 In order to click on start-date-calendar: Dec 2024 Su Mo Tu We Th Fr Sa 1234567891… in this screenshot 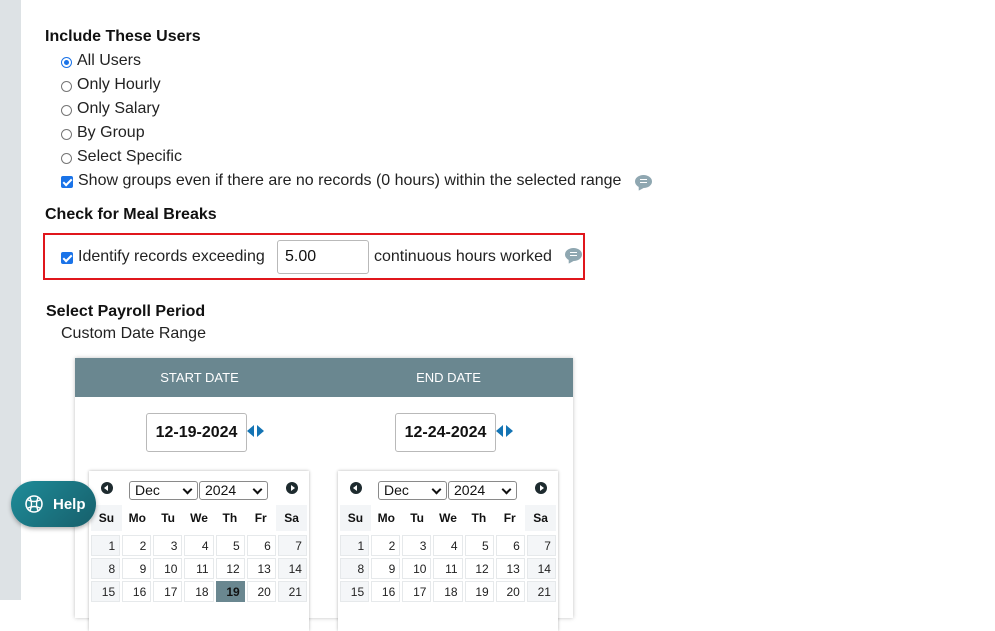, I will do `click(199, 551)`.